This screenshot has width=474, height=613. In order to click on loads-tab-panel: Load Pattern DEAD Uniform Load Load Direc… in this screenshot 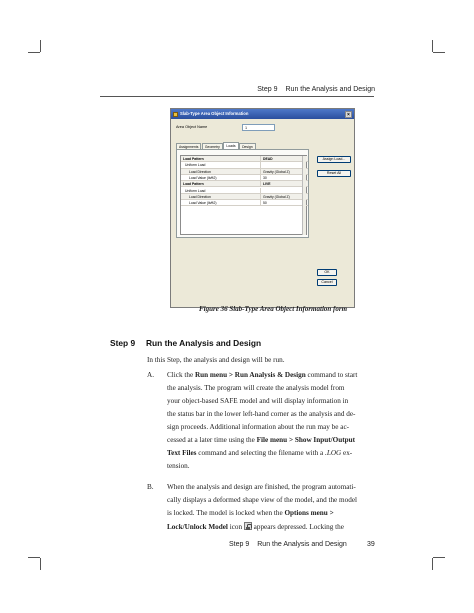, I will do `click(242, 193)`.